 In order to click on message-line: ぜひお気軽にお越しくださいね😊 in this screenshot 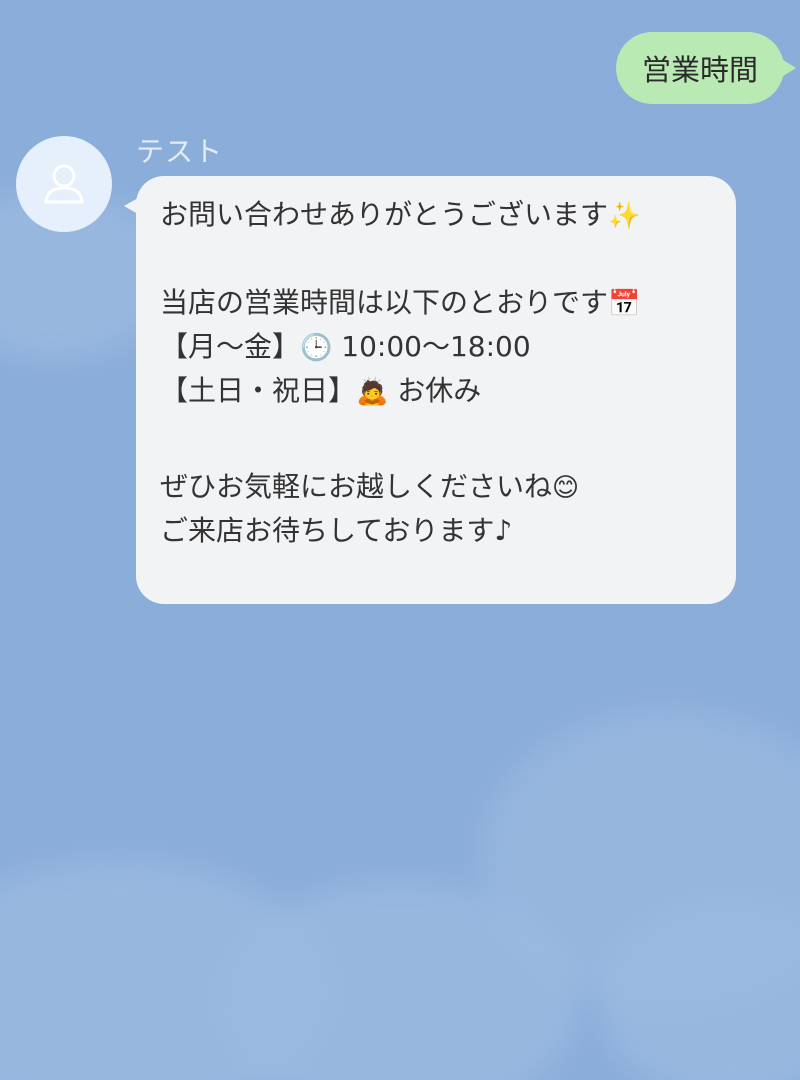, I will do `click(436, 487)`.